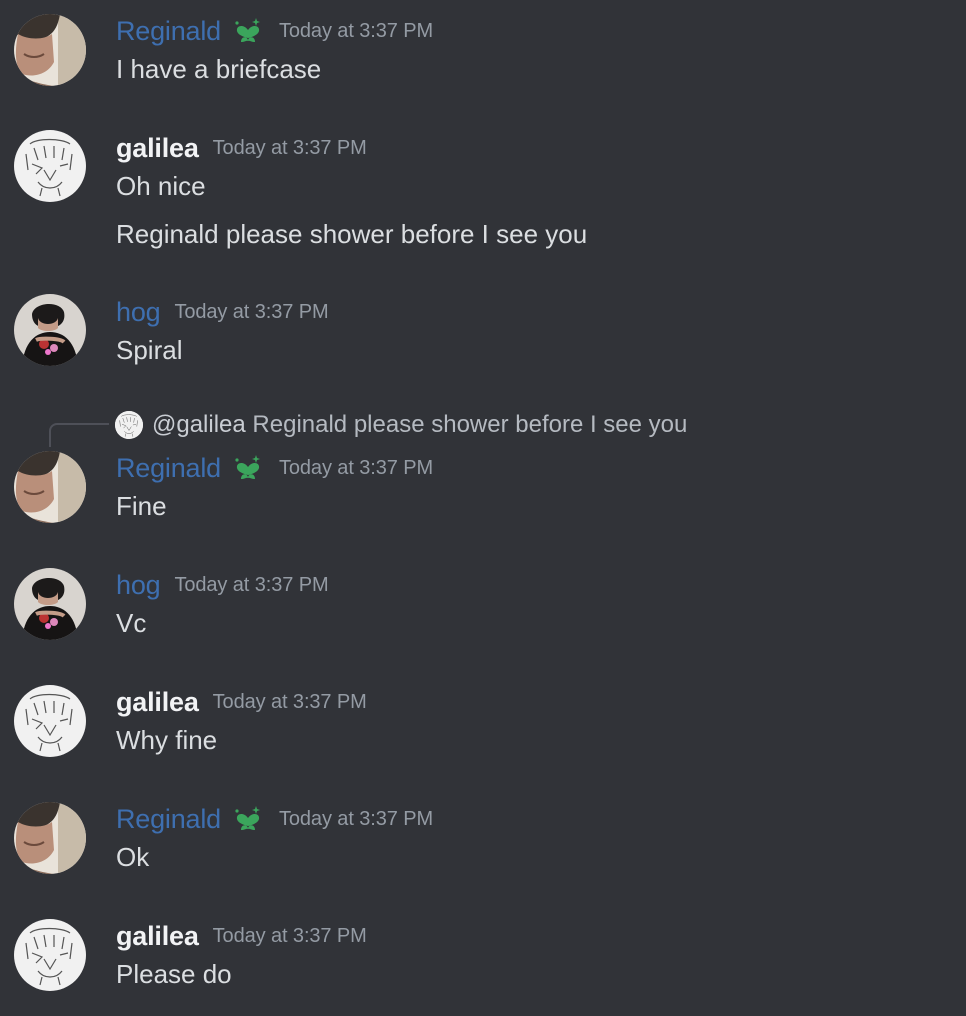 The height and width of the screenshot is (1016, 966). What do you see at coordinates (199, 424) in the screenshot?
I see `reply-mention: @galilea` at bounding box center [199, 424].